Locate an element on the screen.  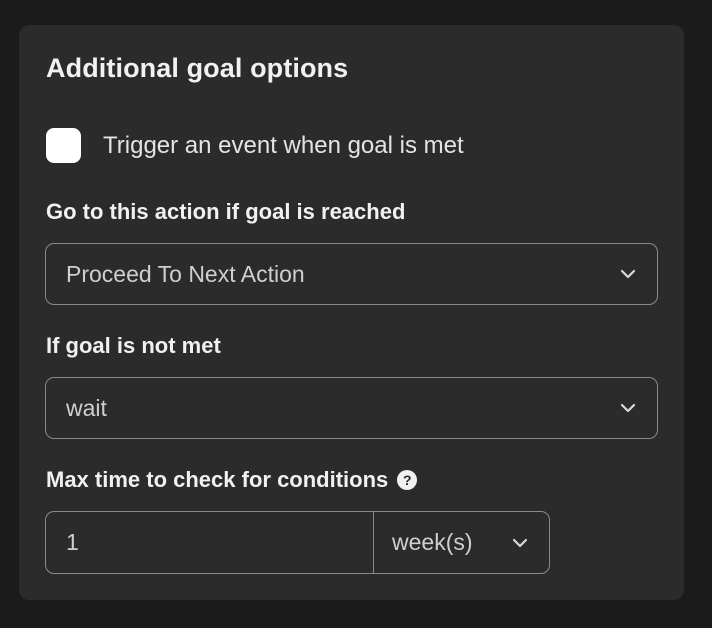
goal-reached-label: Go to this action if goal is reached is located at coordinates (226, 211).